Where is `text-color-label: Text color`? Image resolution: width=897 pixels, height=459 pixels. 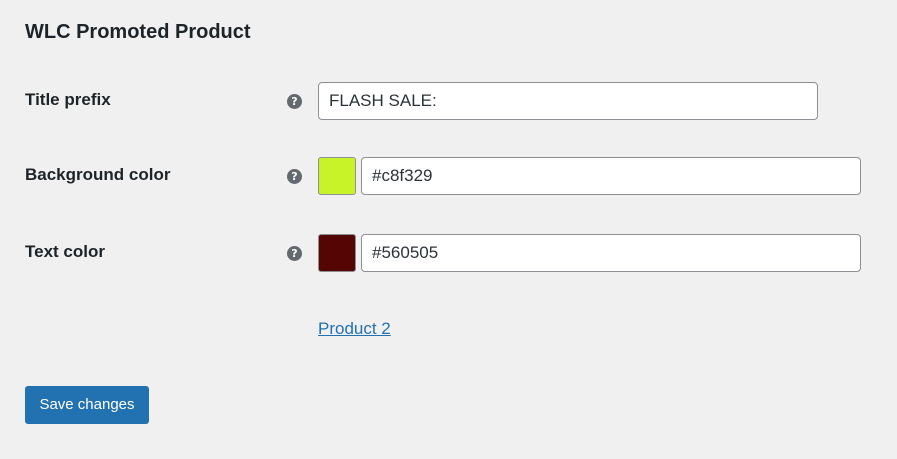
text-color-label: Text color is located at coordinates (65, 251).